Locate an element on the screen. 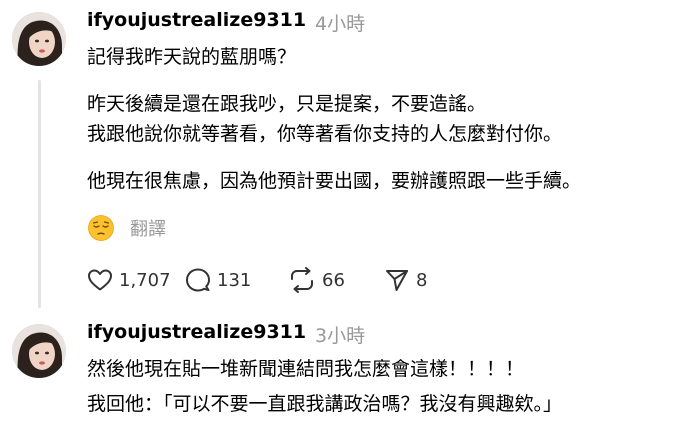 The image size is (679, 437). like-button: 1,707 is located at coordinates (136, 280).